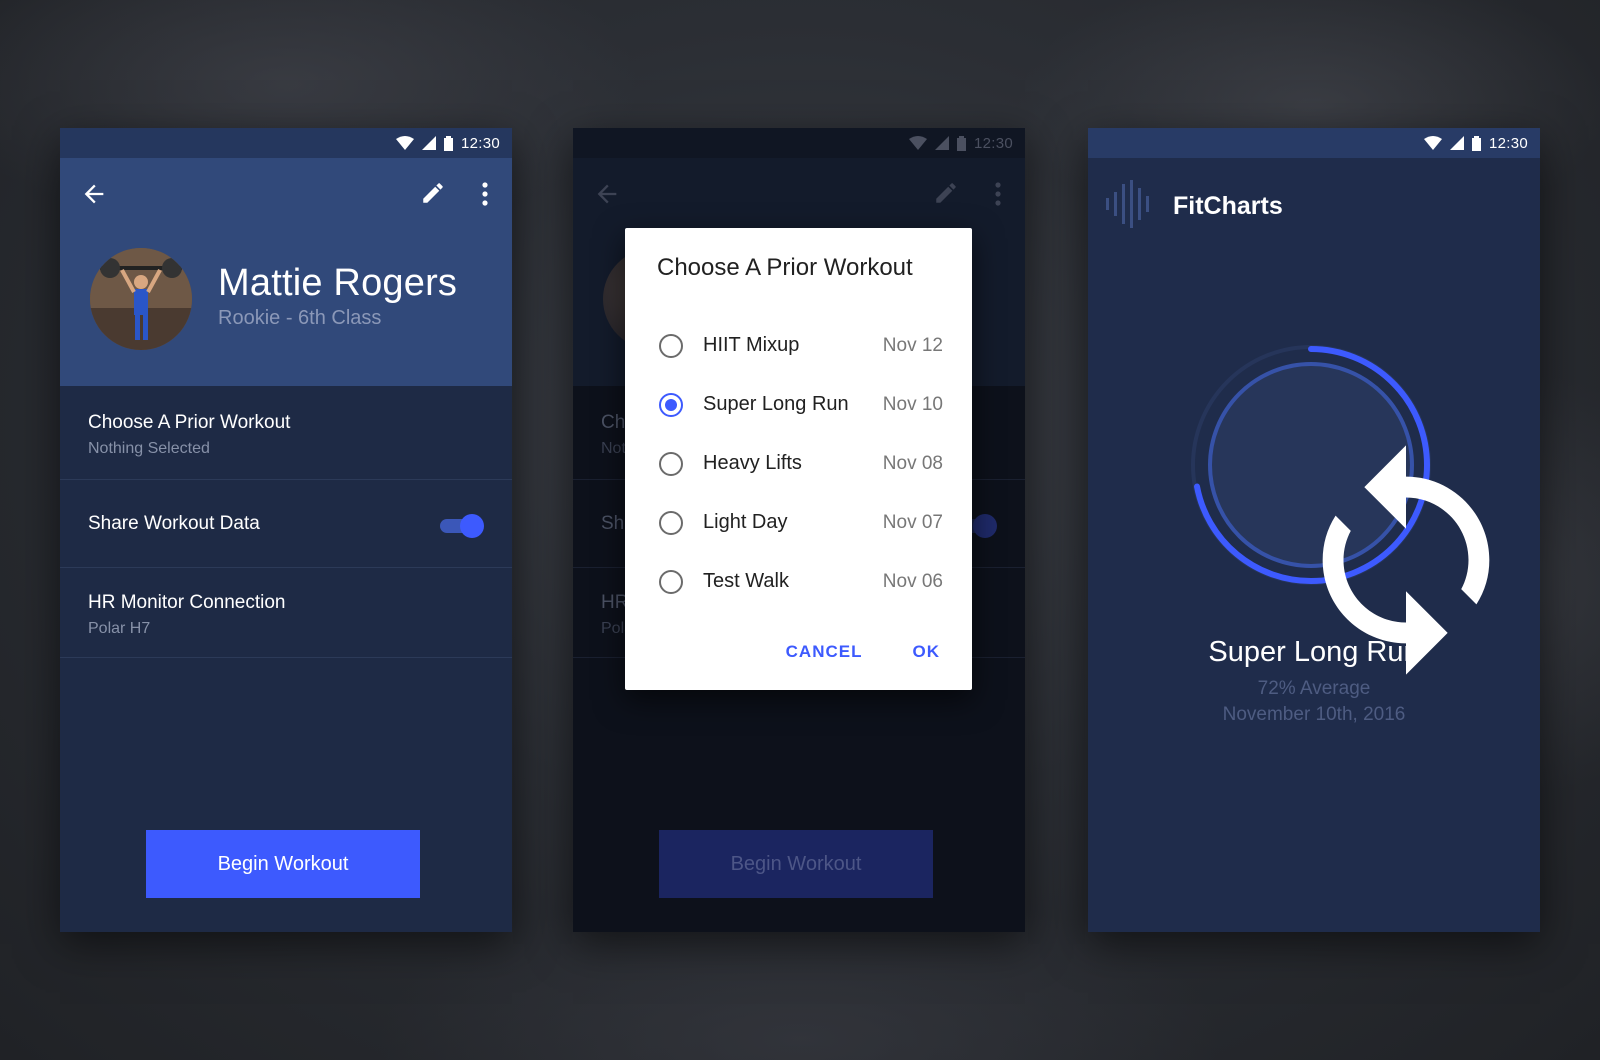 This screenshot has width=1600, height=1060. I want to click on dialog-actions: CANCEL OK, so click(863, 652).